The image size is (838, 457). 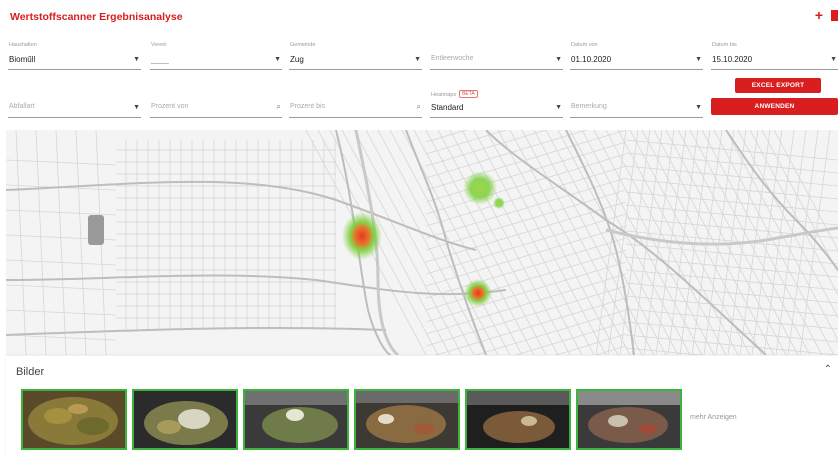 What do you see at coordinates (96, 230) in the screenshot?
I see `map-landmark` at bounding box center [96, 230].